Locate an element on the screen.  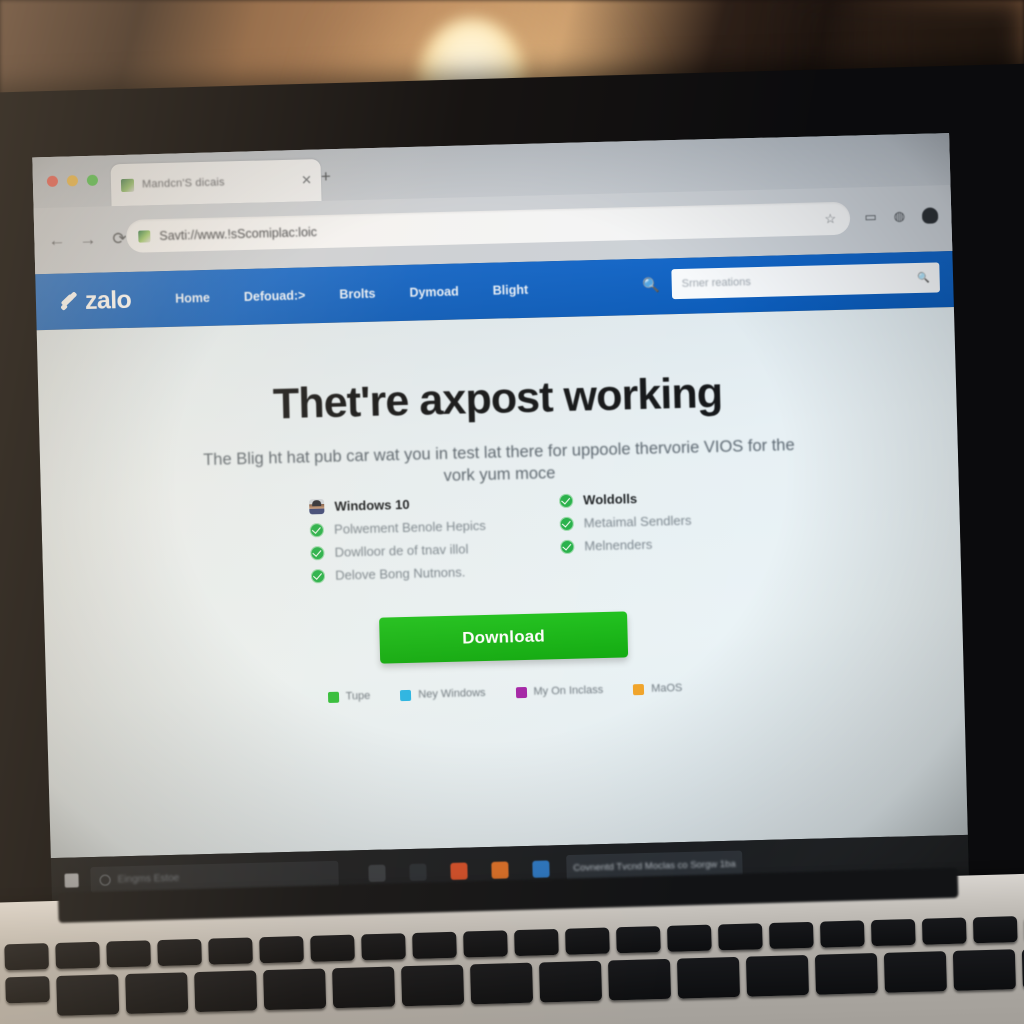
new-tab-icon: + is located at coordinates (326, 177).